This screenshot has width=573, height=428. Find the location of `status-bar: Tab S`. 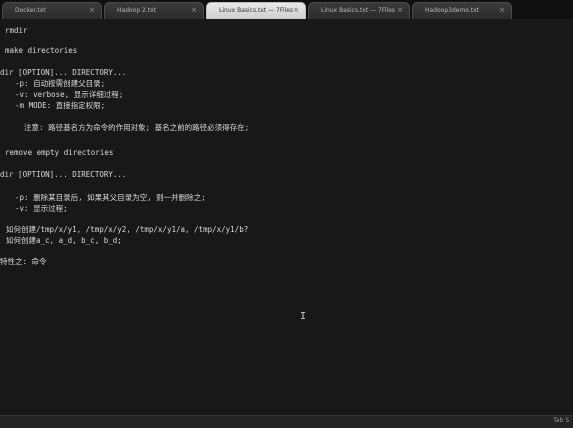

status-bar: Tab S is located at coordinates (286, 421).